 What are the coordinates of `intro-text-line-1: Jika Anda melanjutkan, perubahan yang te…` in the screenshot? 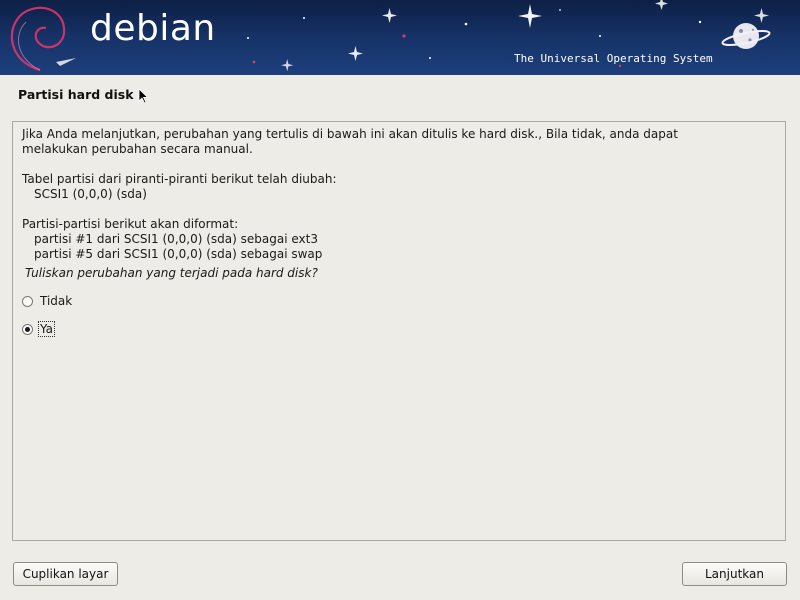 It's located at (350, 134).